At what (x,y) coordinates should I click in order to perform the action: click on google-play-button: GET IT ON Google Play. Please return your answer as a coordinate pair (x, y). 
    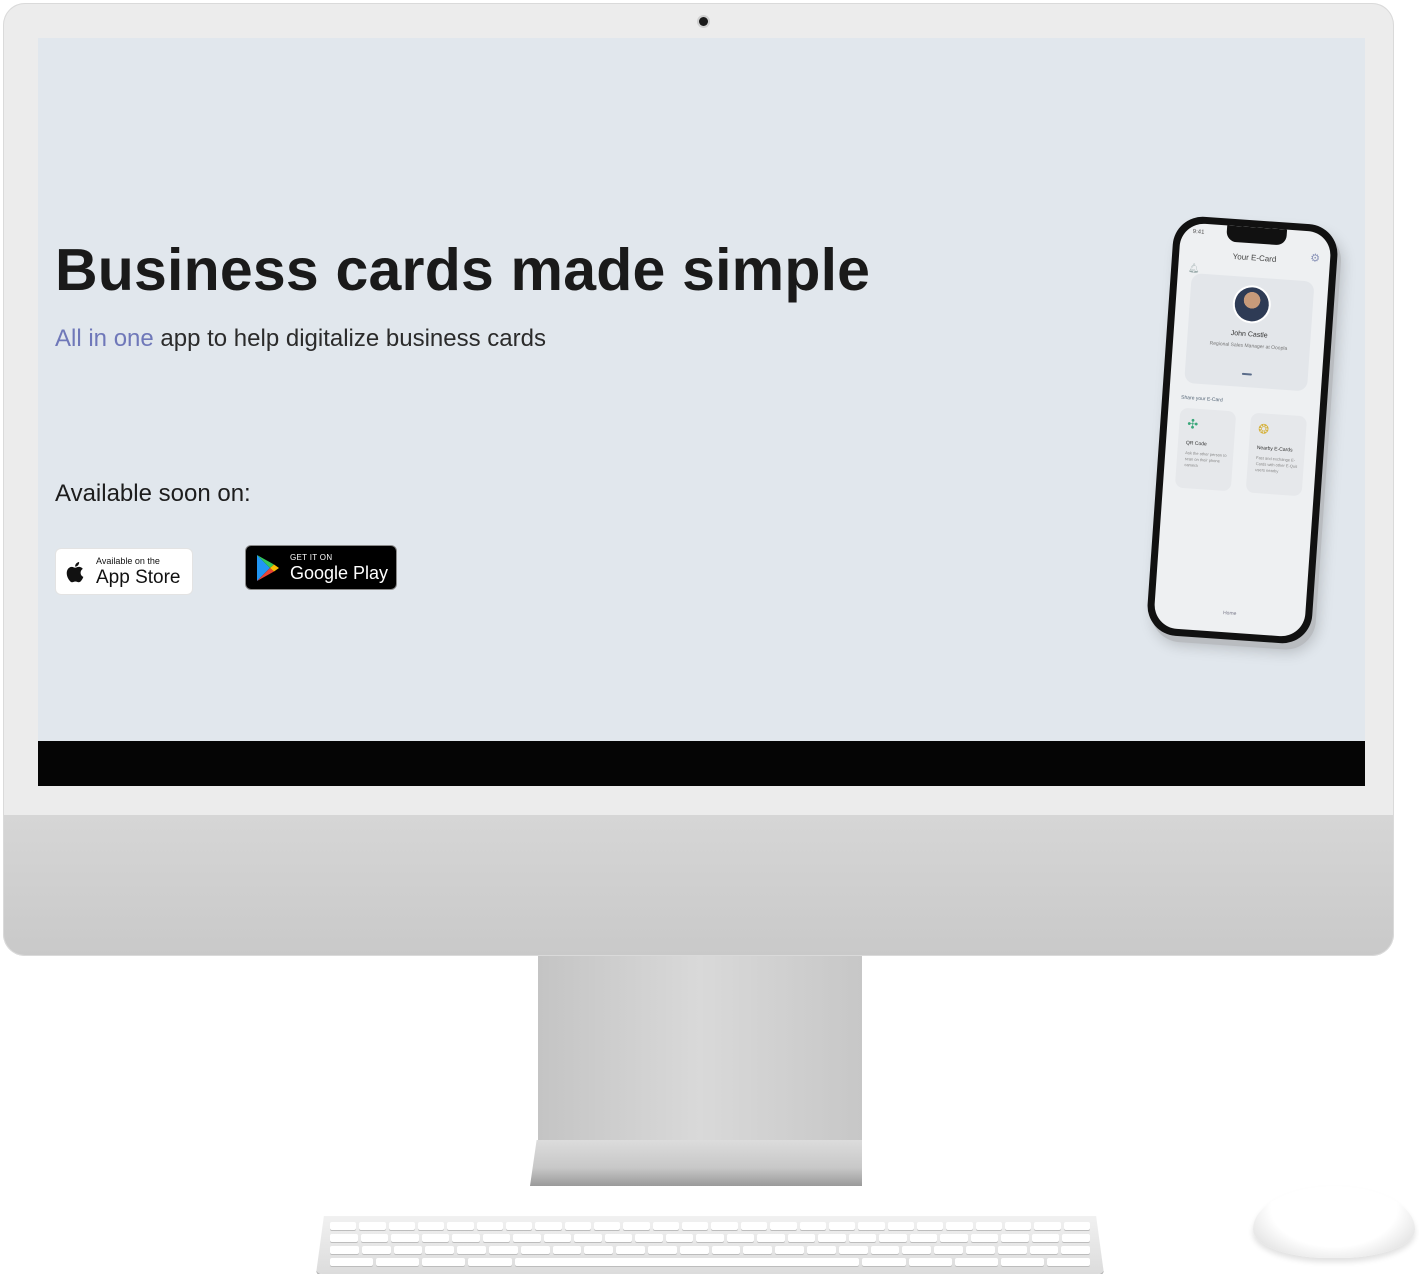
    Looking at the image, I should click on (321, 567).